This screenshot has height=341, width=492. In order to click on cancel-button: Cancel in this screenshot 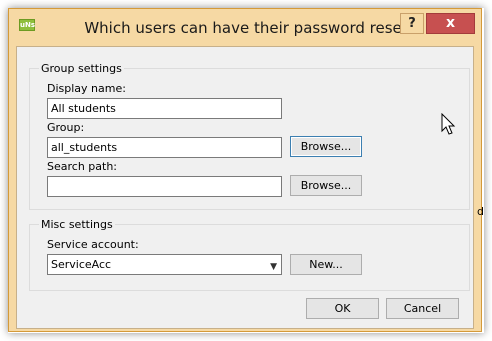, I will do `click(422, 308)`.